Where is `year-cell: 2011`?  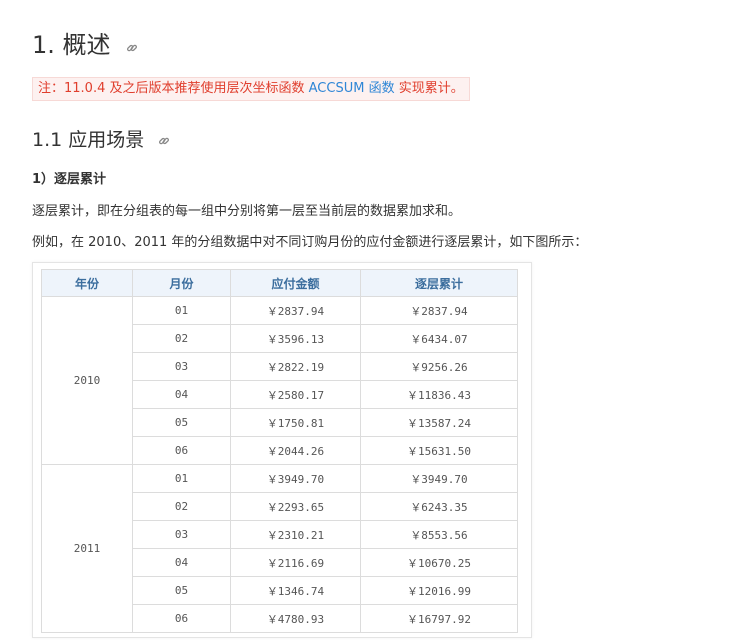
year-cell: 2011 is located at coordinates (87, 548).